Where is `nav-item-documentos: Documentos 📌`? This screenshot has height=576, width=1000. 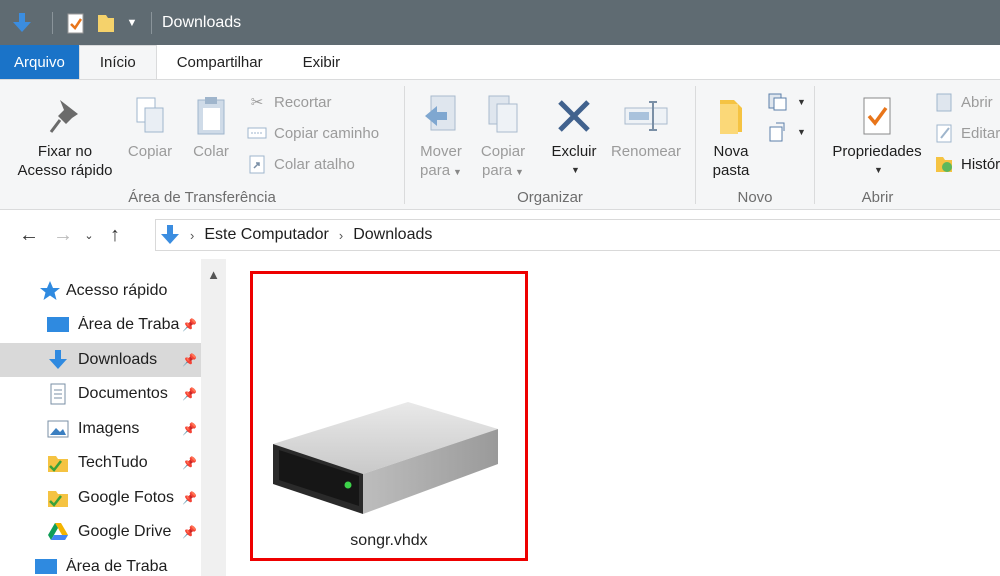
nav-item-documentos: Documentos 📌 is located at coordinates (100, 394).